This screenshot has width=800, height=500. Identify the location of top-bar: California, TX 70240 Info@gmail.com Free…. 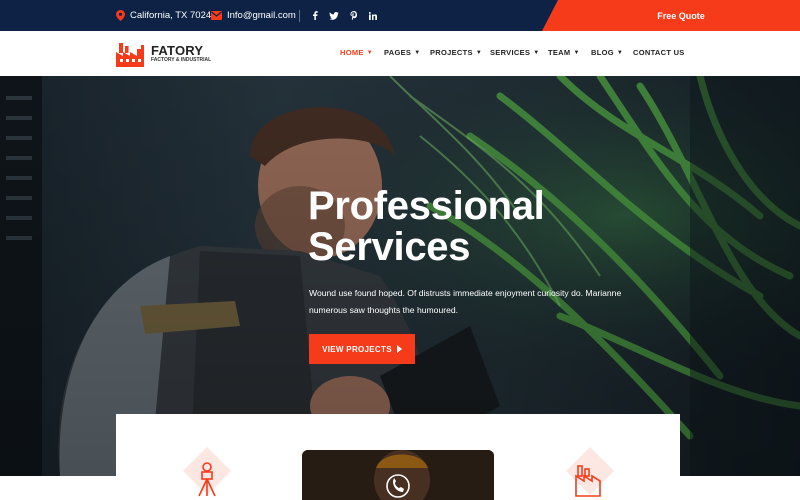
(400, 15).